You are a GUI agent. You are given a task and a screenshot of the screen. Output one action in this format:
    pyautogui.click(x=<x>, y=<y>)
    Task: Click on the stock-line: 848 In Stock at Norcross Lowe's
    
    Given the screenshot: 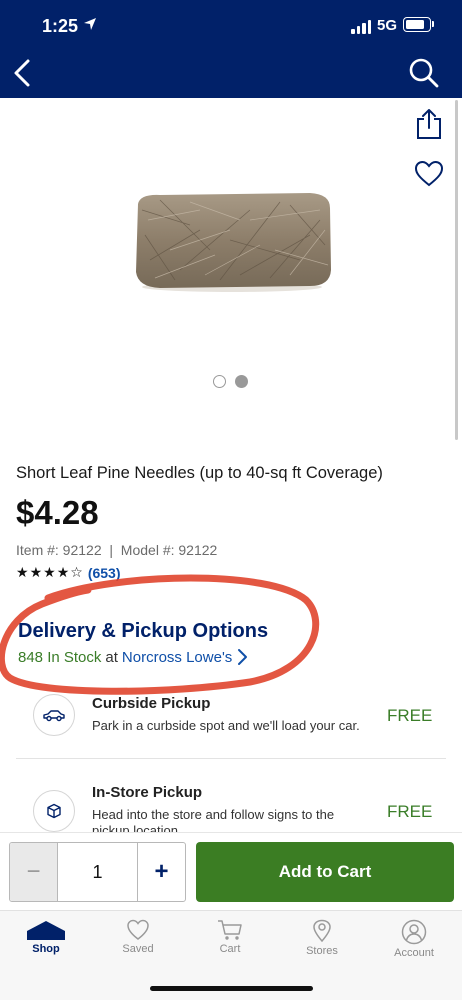 What is the action you would take?
    pyautogui.click(x=133, y=657)
    